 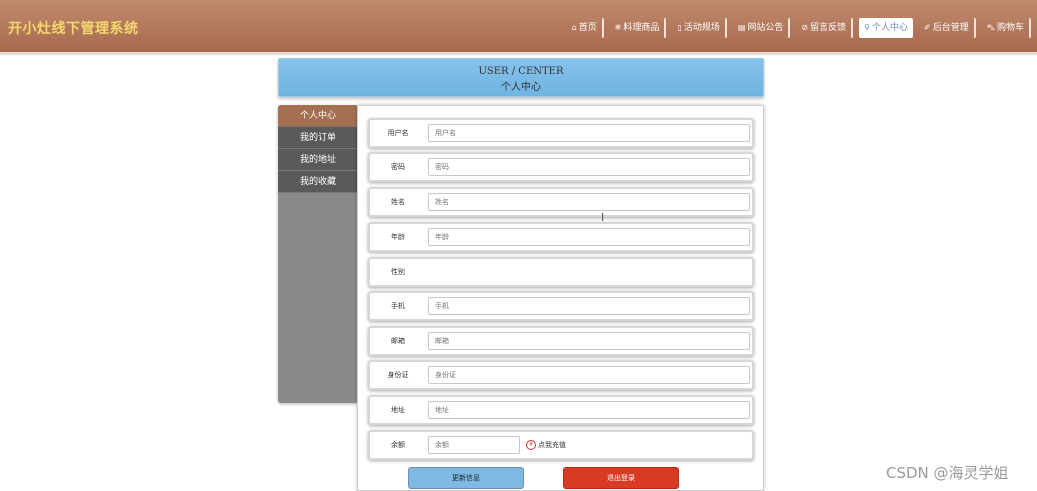 I want to click on nav-feedback: ⊘ 留言反馈, so click(x=825, y=28).